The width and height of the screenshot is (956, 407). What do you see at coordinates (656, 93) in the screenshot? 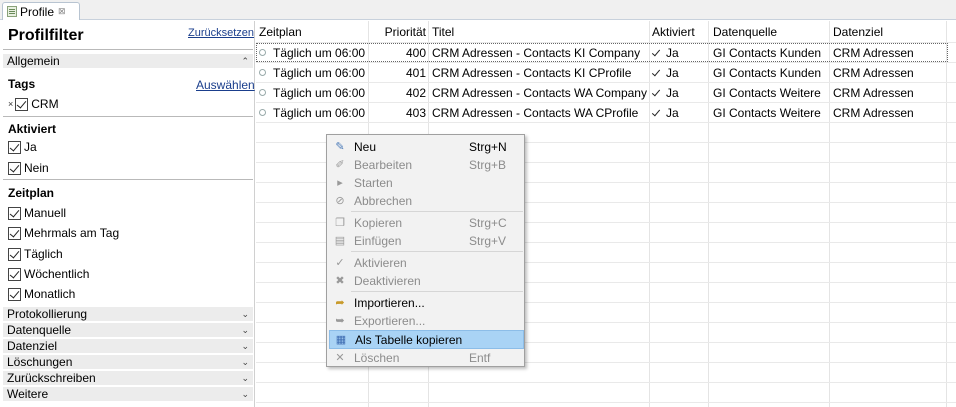
I see `check-icon` at bounding box center [656, 93].